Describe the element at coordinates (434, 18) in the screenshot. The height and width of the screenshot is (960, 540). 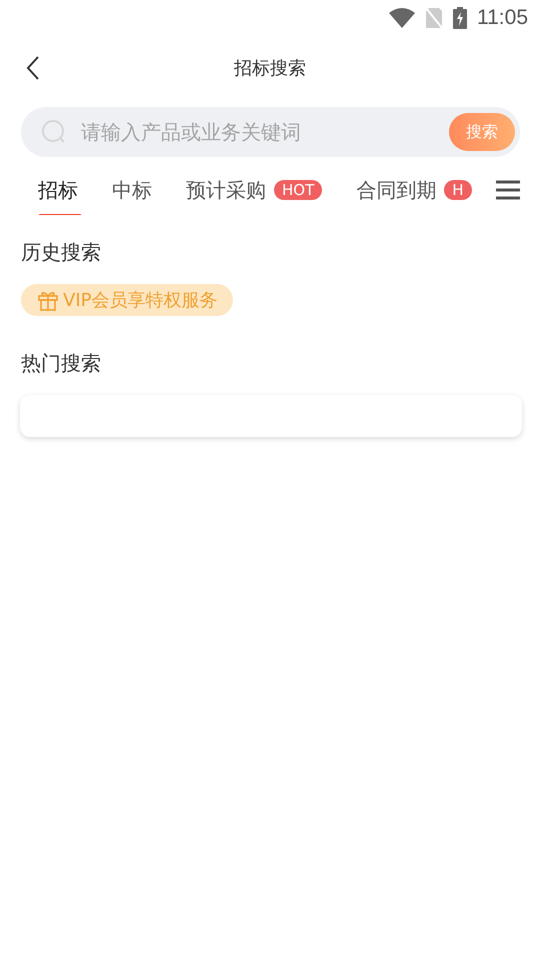
I see `no-sim-icon` at that location.